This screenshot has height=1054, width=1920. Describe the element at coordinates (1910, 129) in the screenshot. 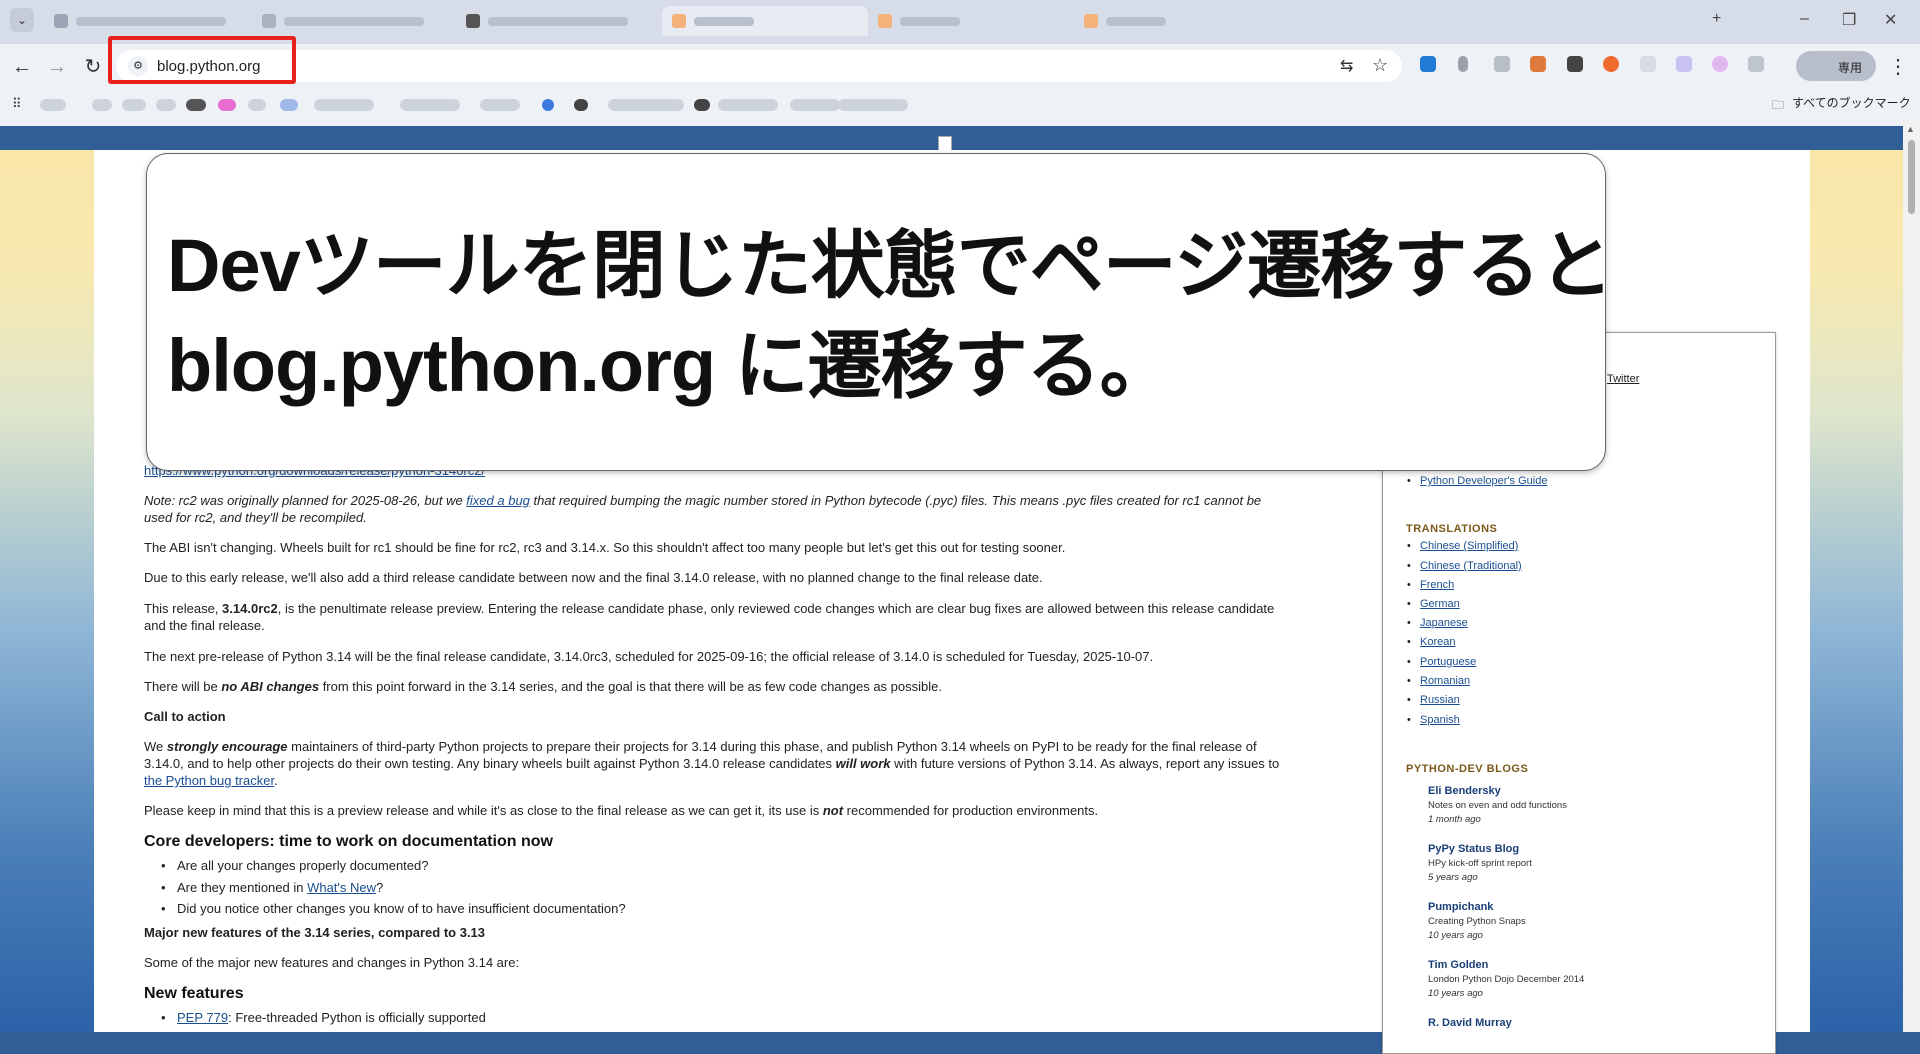

I see `scroll-up-icon: ▲` at that location.